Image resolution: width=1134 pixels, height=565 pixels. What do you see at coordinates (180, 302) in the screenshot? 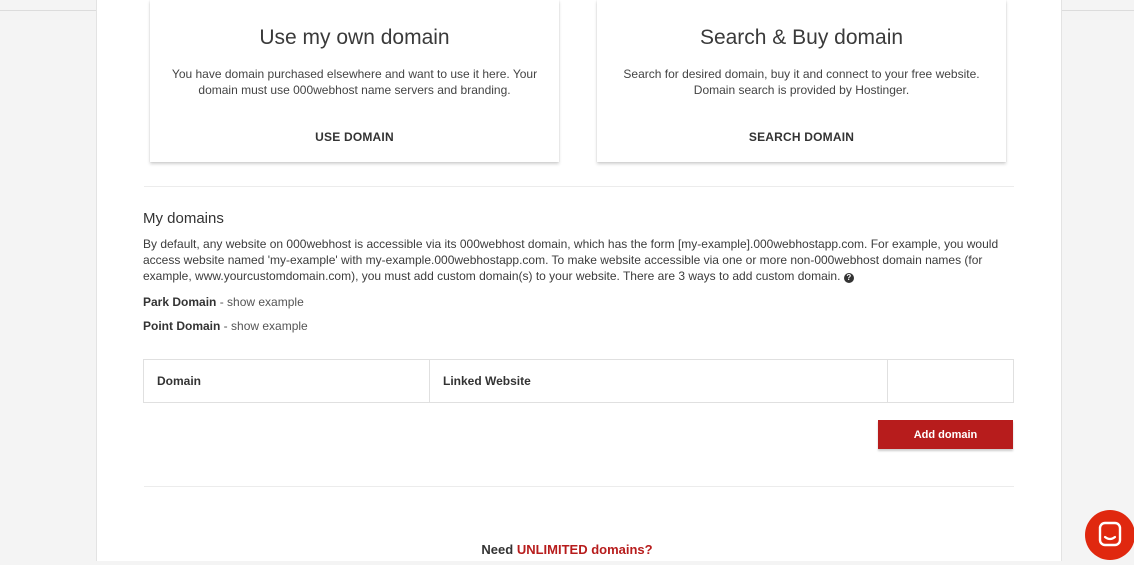
I see `method-name: Park Domain` at bounding box center [180, 302].